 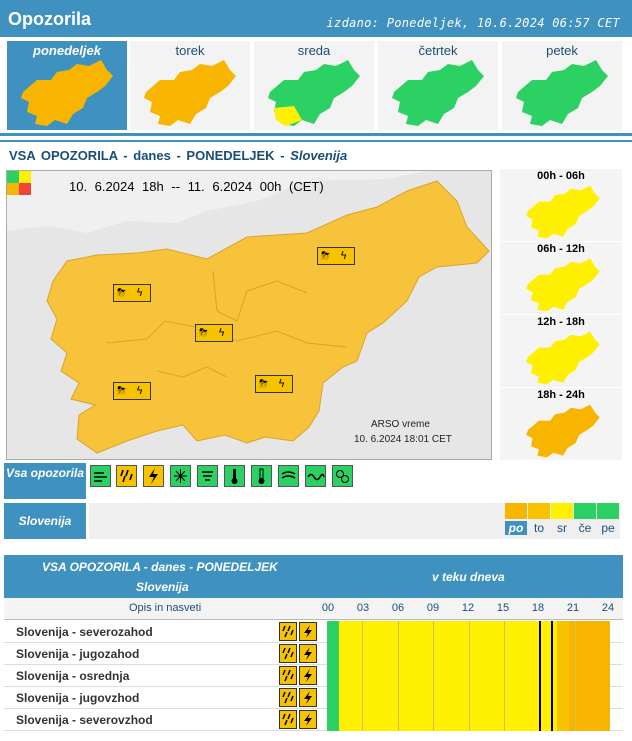 I want to click on ice-icon, so click(x=207, y=476).